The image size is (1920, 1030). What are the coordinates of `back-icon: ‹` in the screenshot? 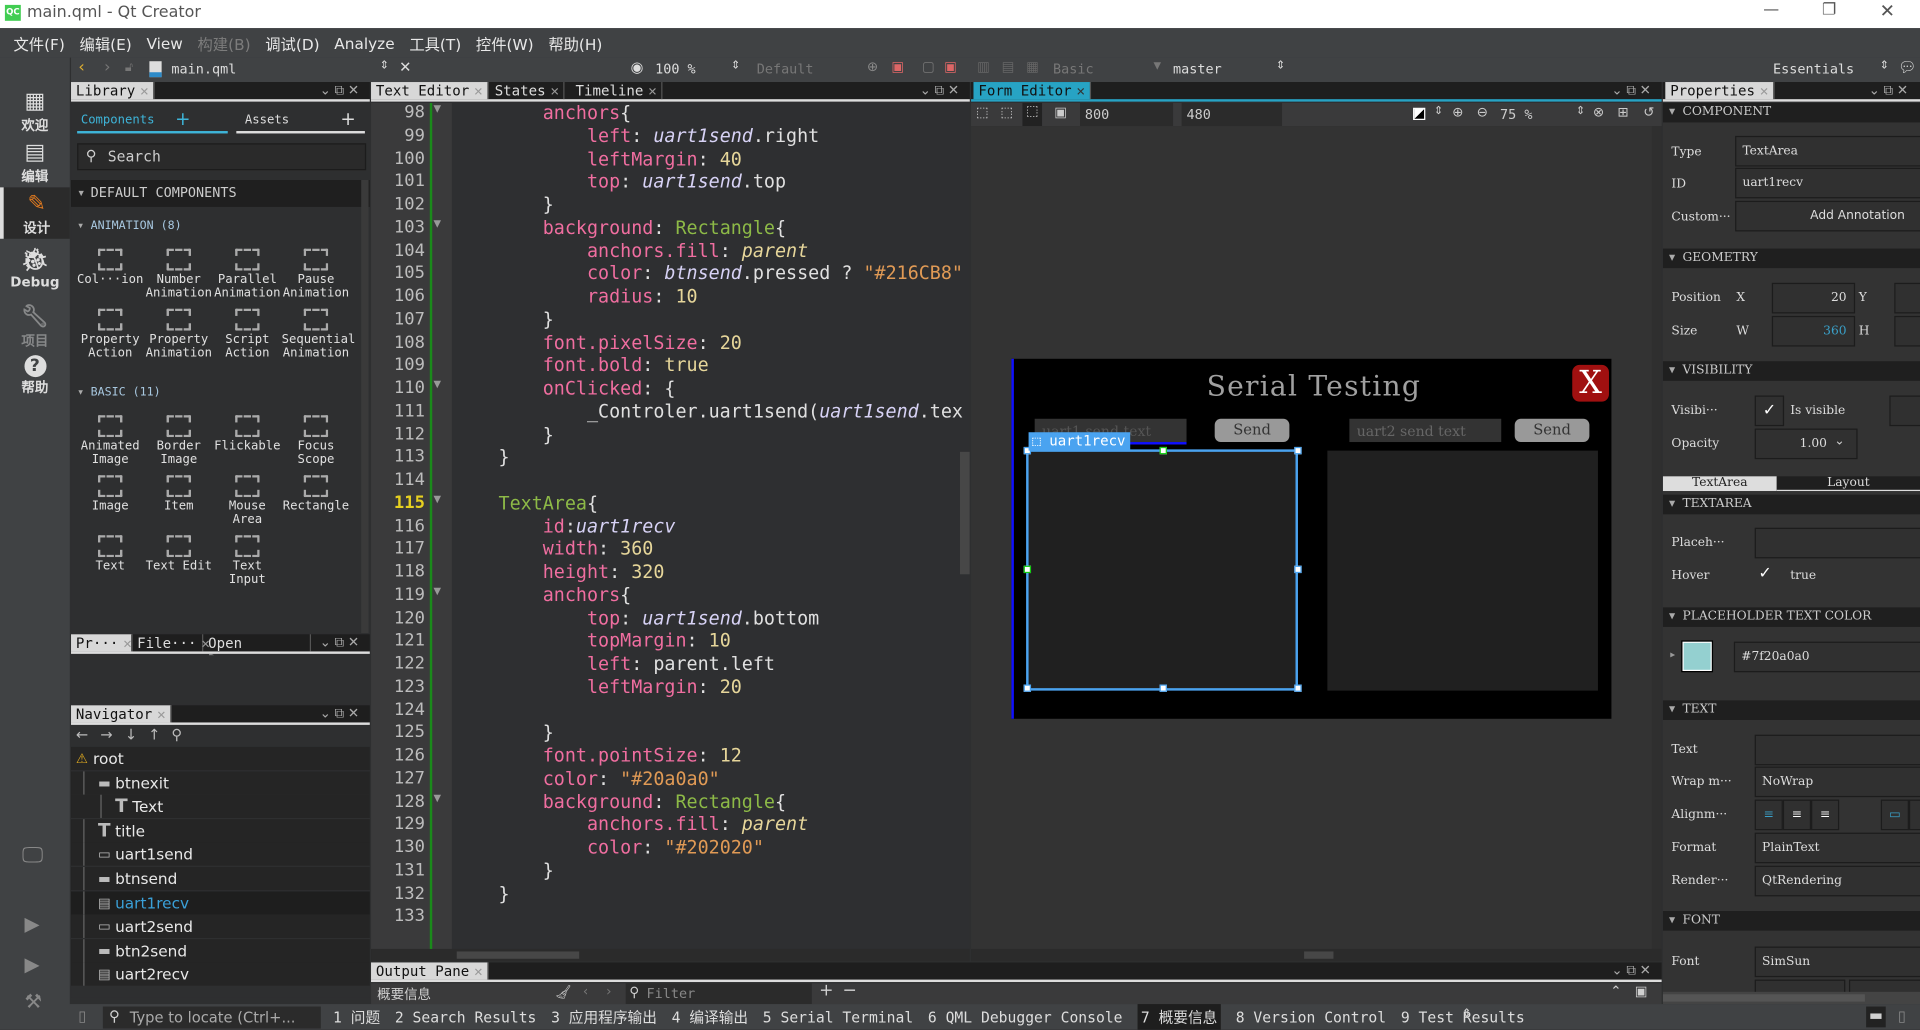 It's located at (81, 68).